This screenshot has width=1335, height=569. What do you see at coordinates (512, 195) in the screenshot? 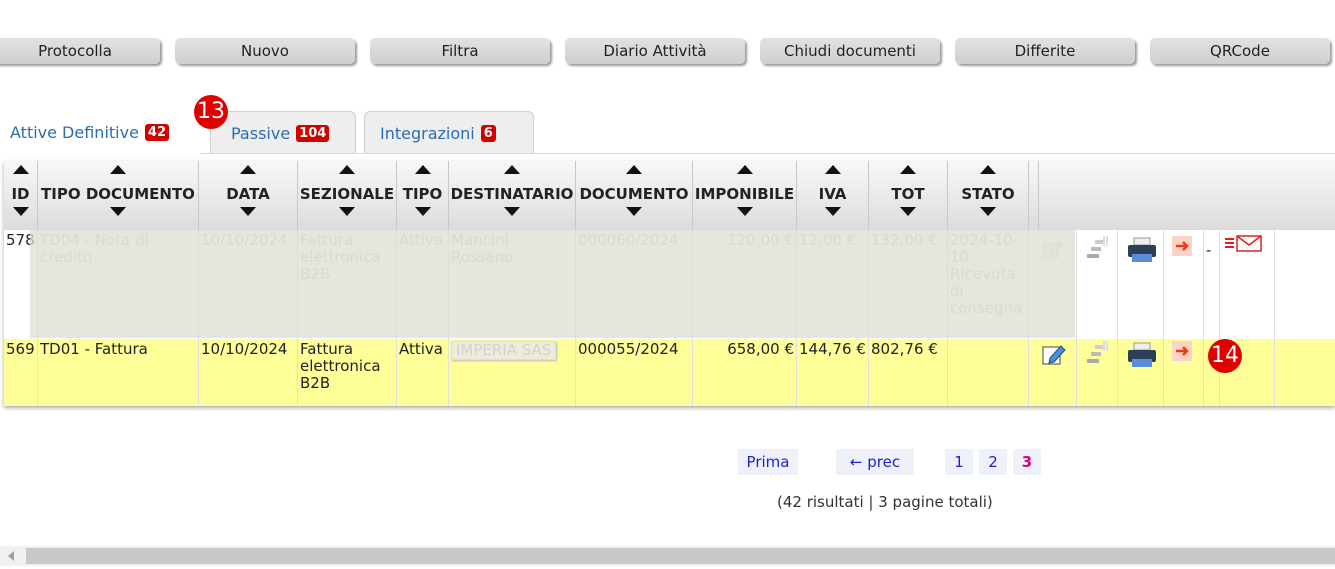
I see `col-destinatario: DESTINATARIO` at bounding box center [512, 195].